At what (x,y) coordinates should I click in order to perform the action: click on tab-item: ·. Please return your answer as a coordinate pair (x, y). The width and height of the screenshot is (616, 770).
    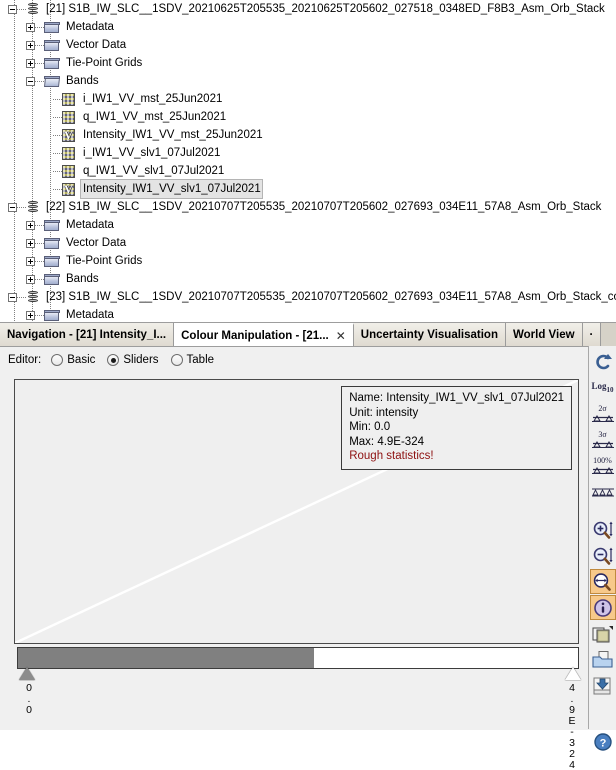
    Looking at the image, I should click on (592, 335).